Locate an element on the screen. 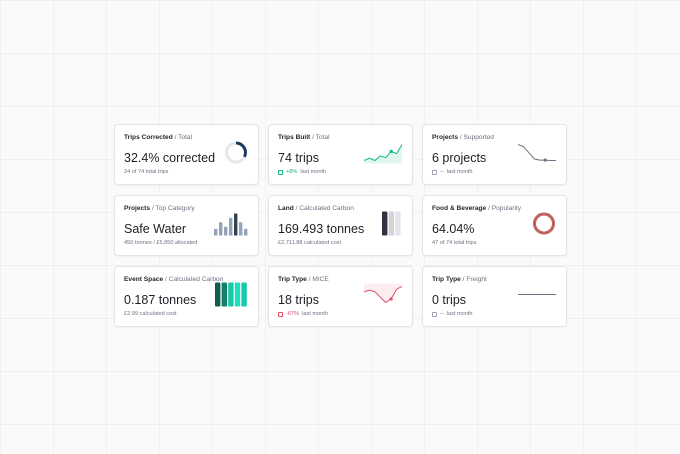  card-subtext-label: £2.99 calculated cost is located at coordinates (150, 314).